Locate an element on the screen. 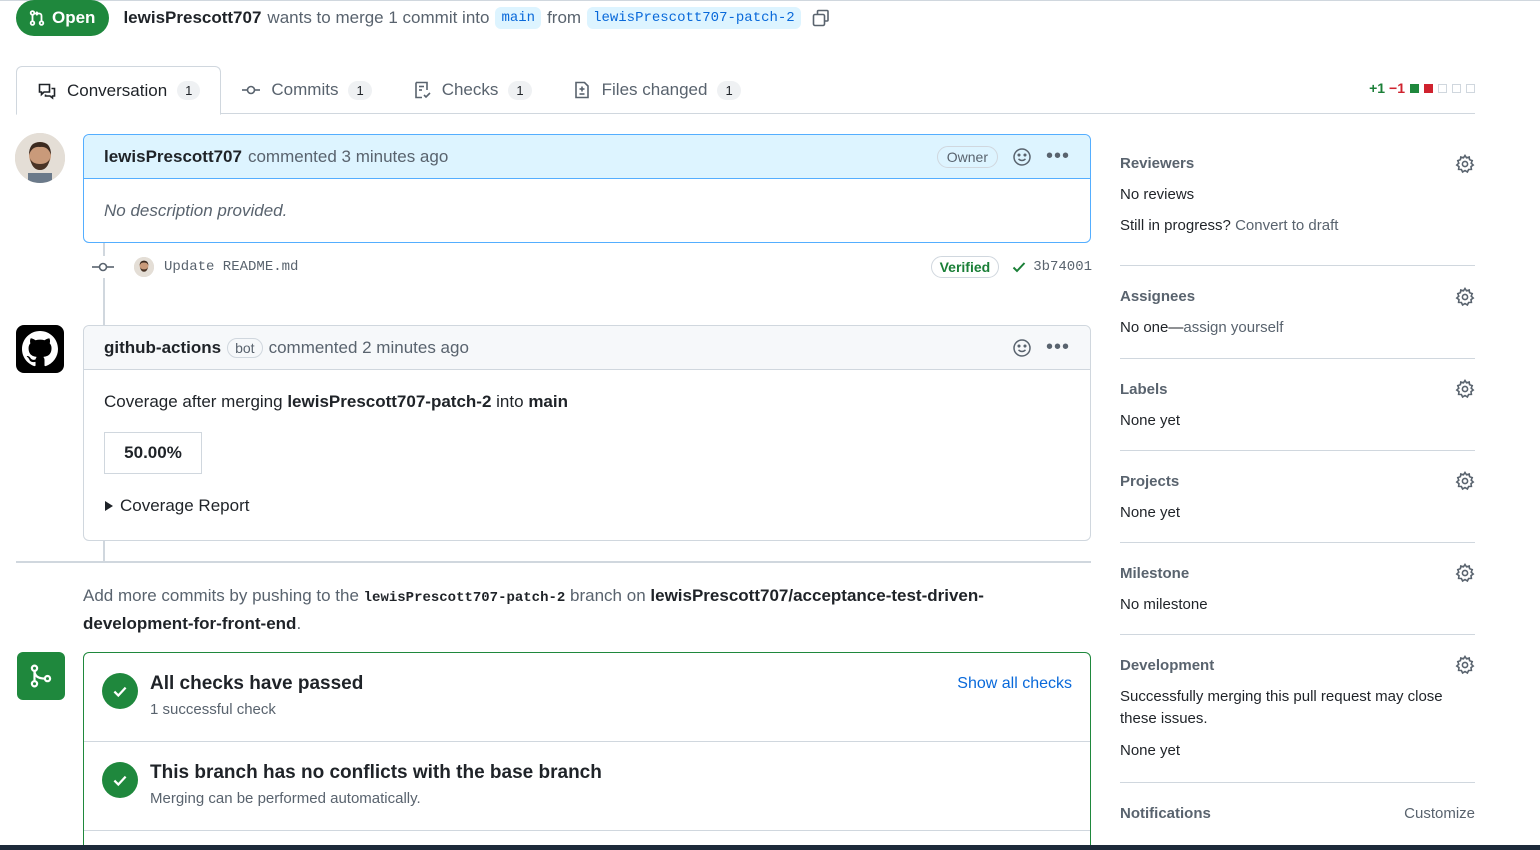  comment-timestamp: commented 2 minutes ago is located at coordinates (369, 348).